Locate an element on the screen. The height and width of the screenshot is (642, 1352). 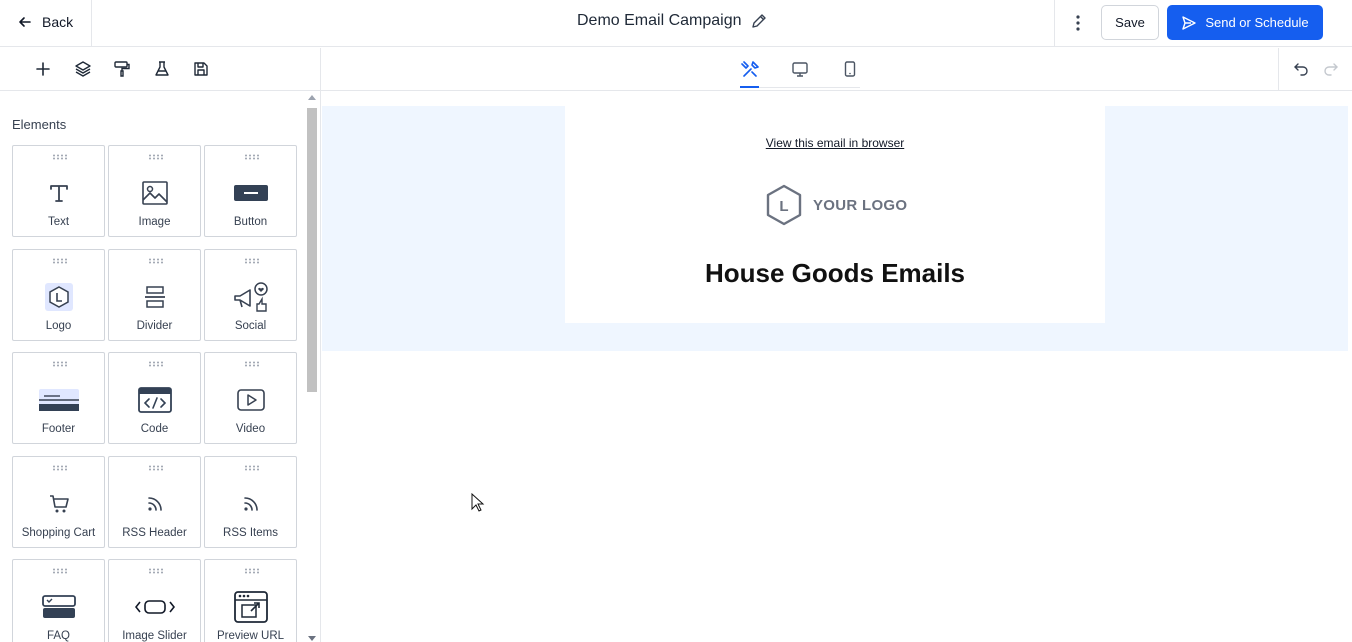
button-icon is located at coordinates (251, 193).